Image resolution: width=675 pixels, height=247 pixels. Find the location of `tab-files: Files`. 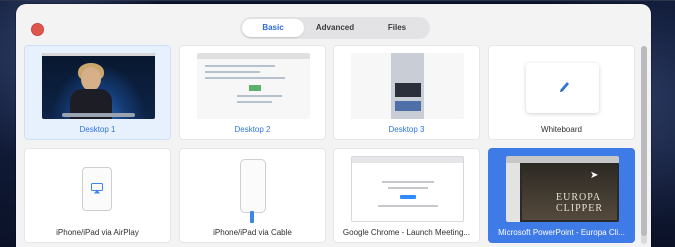

tab-files: Files is located at coordinates (397, 28).